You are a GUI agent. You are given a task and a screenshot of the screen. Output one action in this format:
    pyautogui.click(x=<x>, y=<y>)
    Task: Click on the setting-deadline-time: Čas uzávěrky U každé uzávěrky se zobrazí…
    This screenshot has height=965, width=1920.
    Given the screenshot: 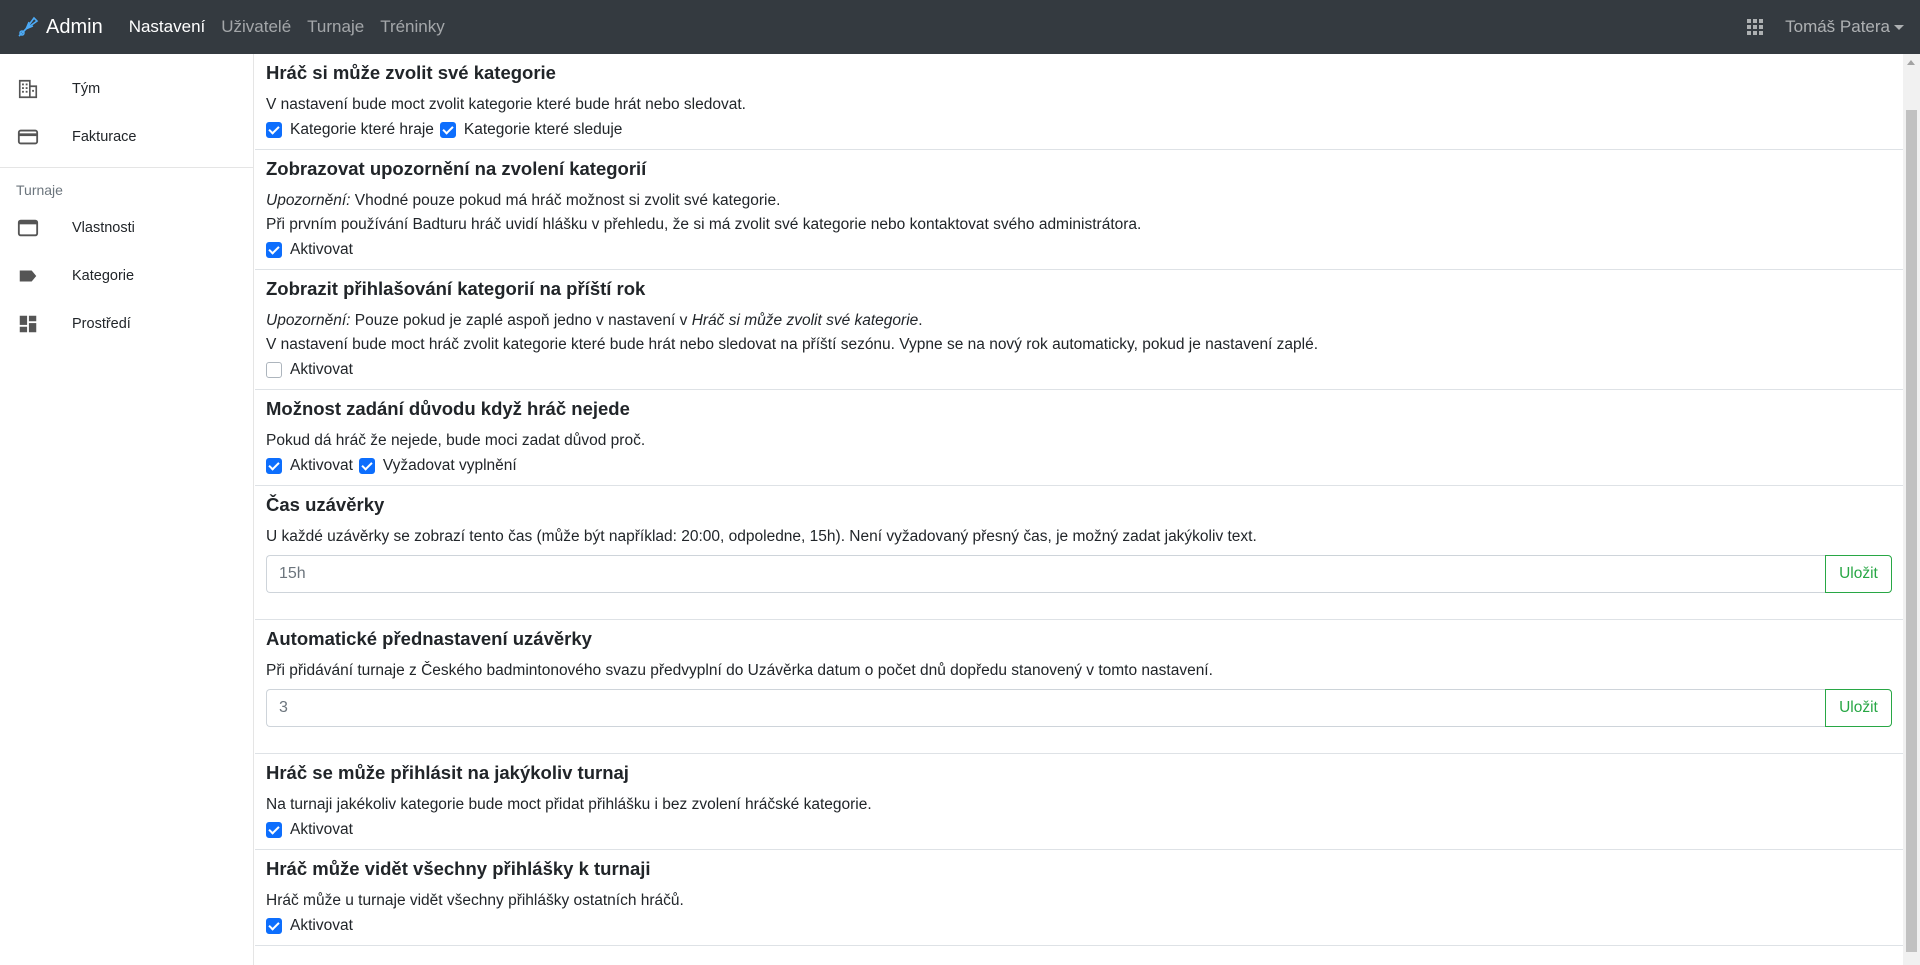 What is the action you would take?
    pyautogui.click(x=1079, y=553)
    